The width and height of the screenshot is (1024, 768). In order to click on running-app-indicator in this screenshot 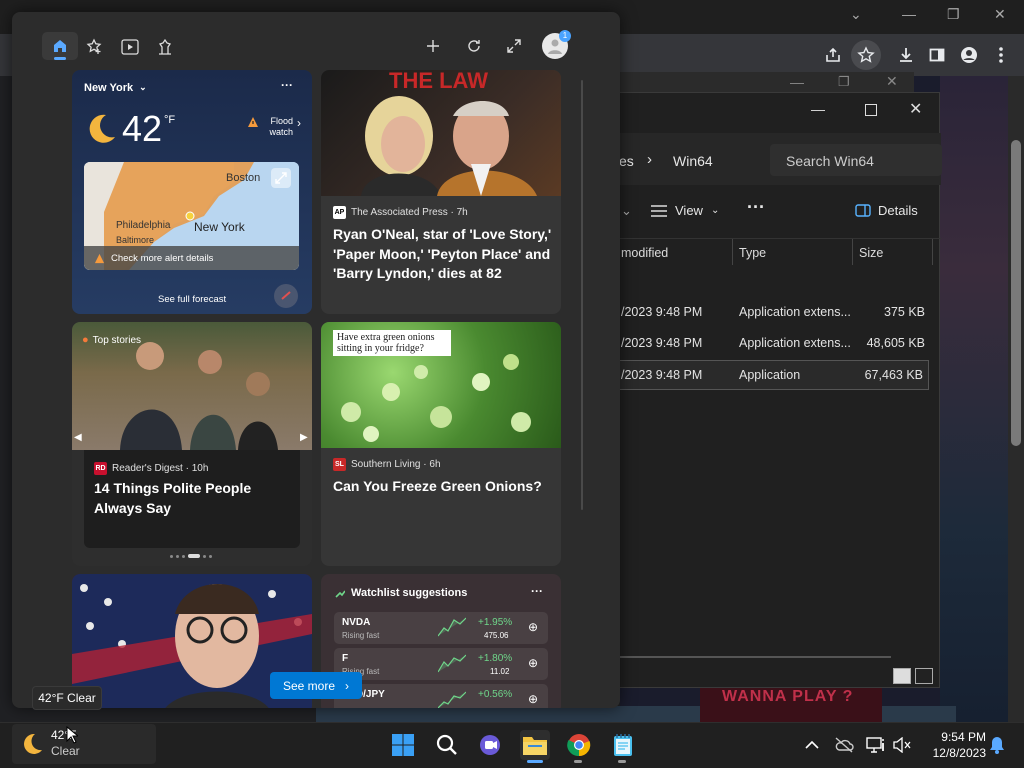, I will do `click(578, 761)`.